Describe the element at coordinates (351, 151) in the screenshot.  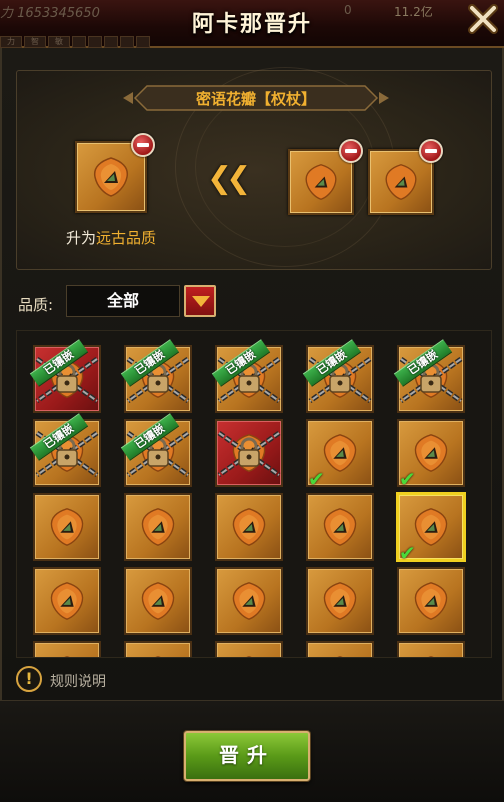
I see `remove-material-1-button` at that location.